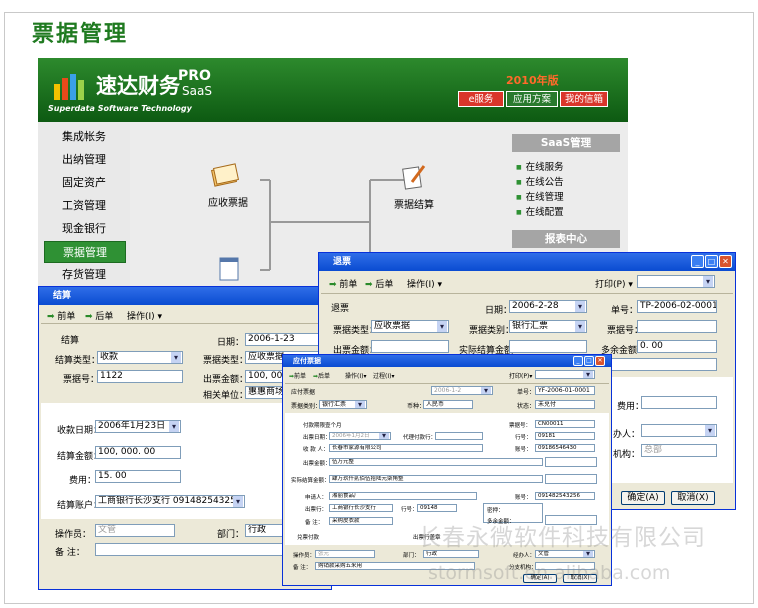 This screenshot has height=608, width=758. What do you see at coordinates (84, 229) in the screenshot?
I see `nav-item-cash-bank: 现金银行` at bounding box center [84, 229].